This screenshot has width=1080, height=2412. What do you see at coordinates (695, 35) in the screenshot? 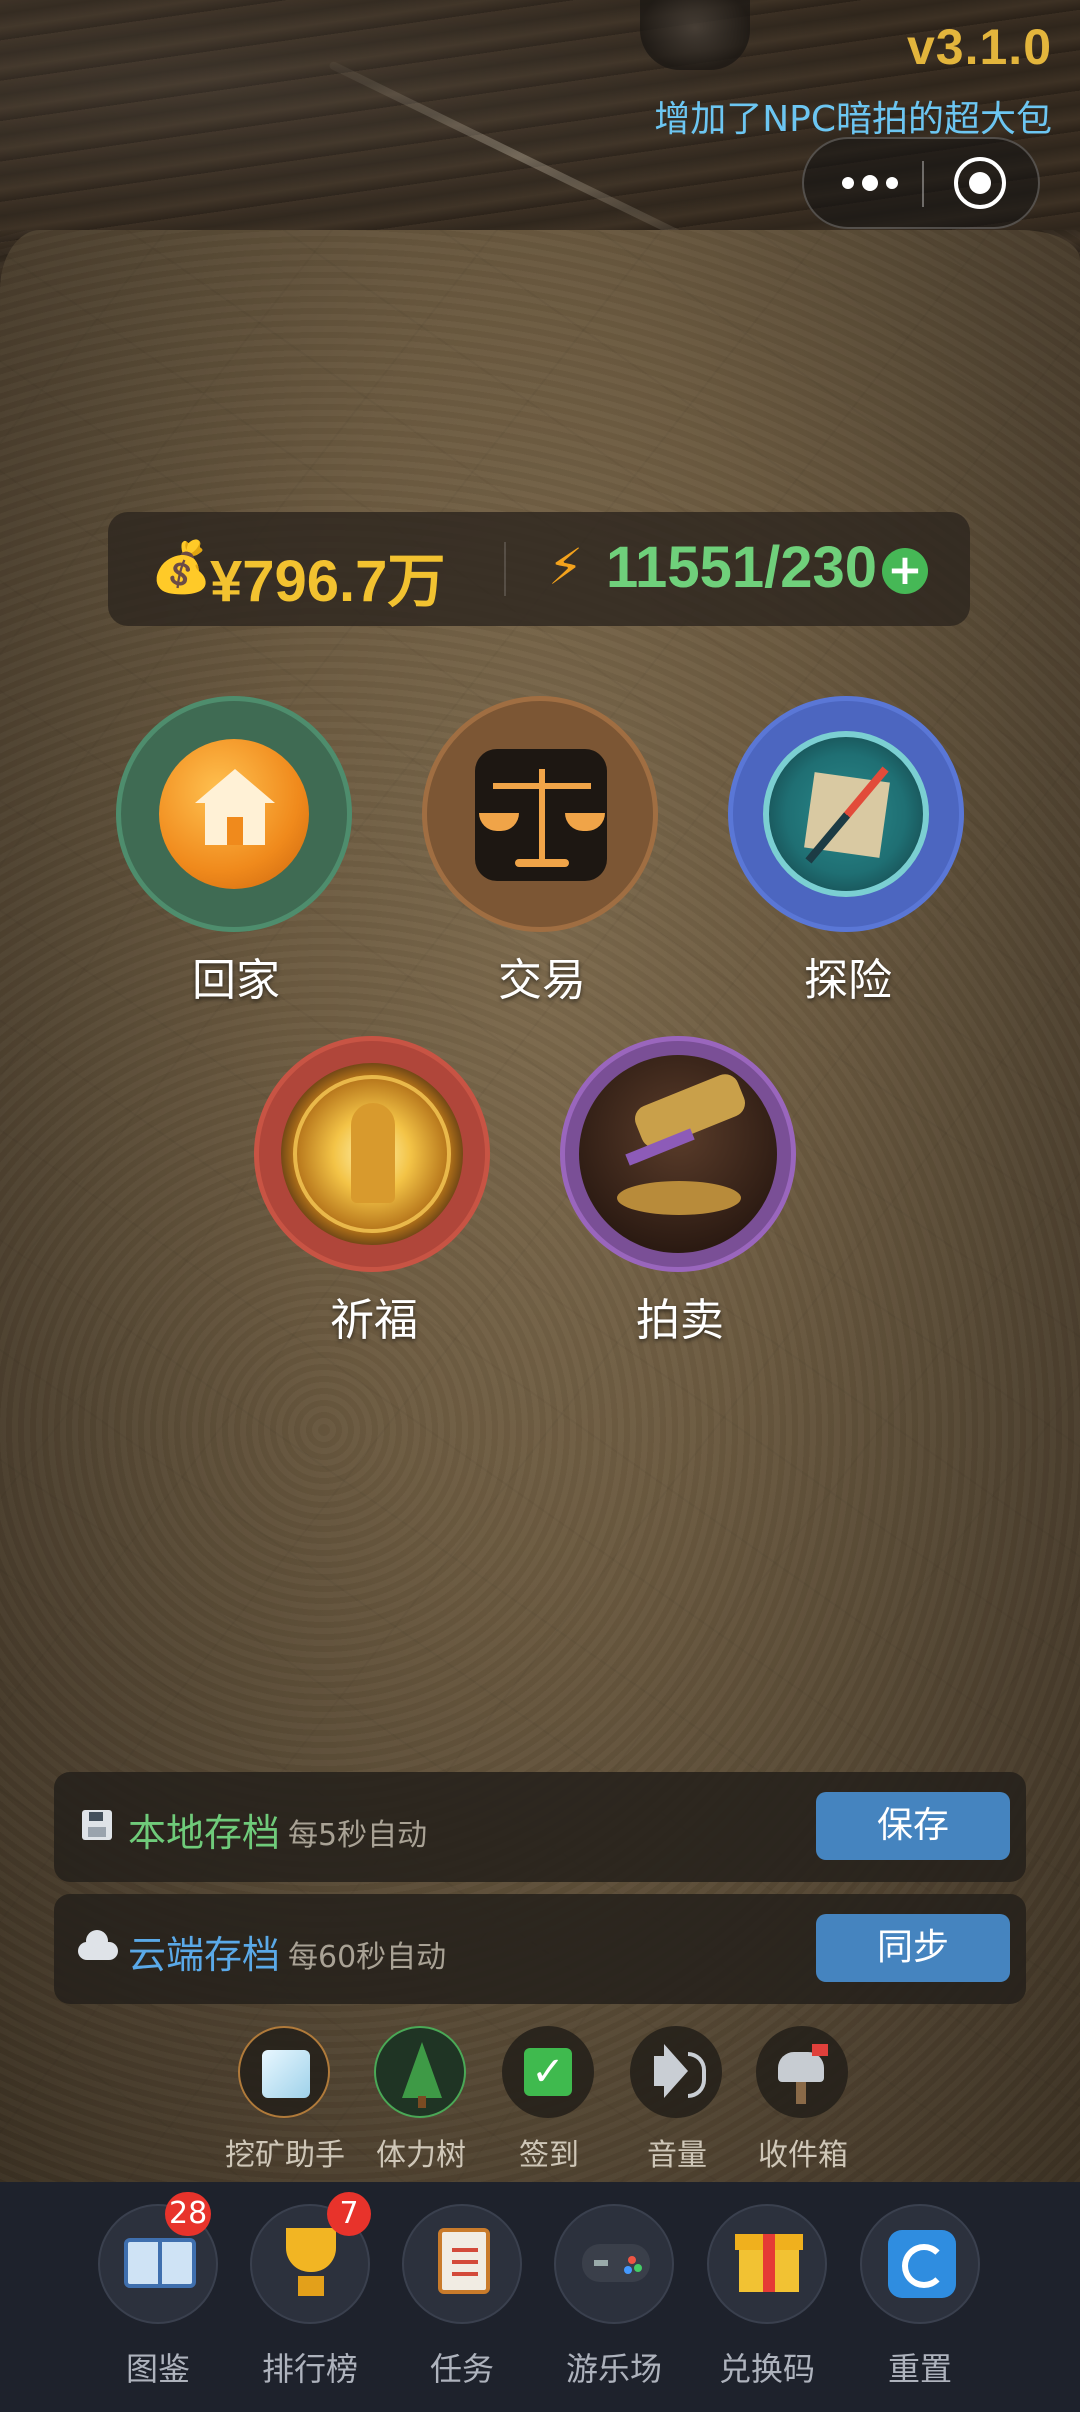
I see `inkpot-decoration` at bounding box center [695, 35].